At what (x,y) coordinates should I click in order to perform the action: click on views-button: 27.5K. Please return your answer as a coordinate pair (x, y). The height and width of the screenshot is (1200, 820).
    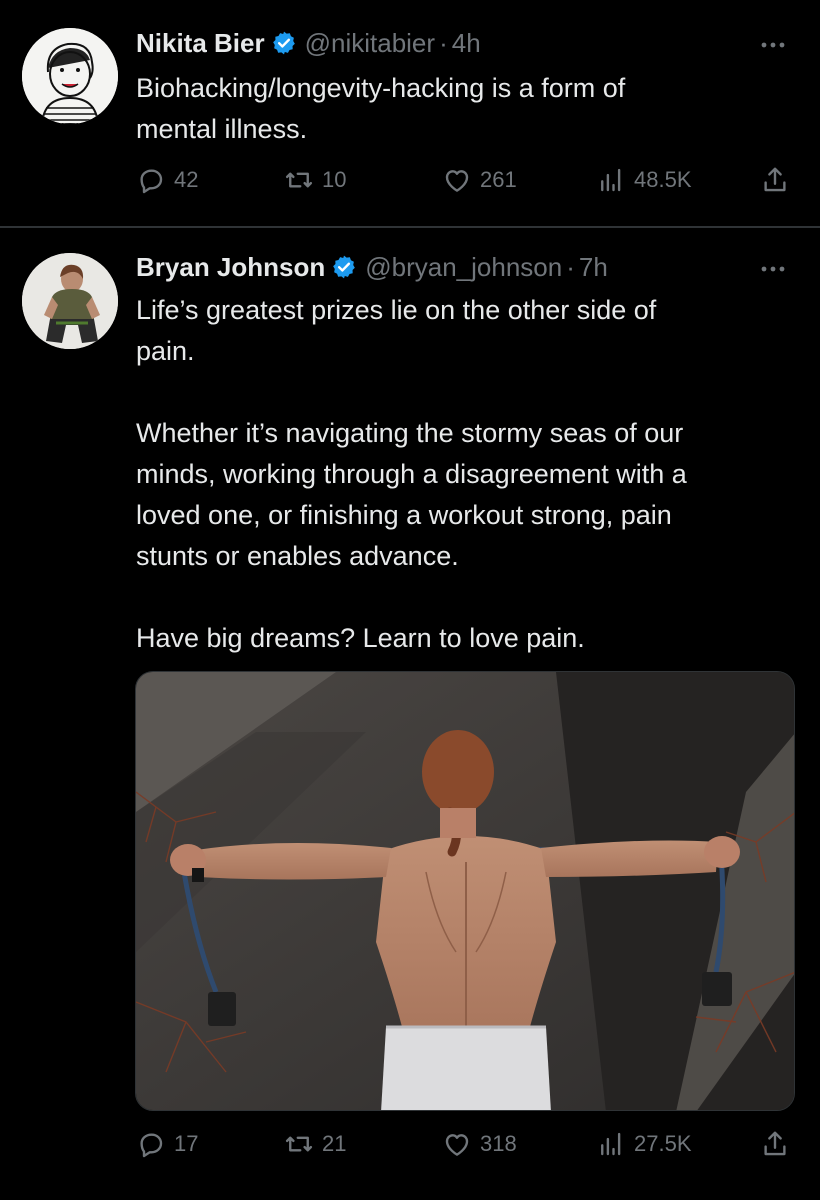
    Looking at the image, I should click on (644, 1144).